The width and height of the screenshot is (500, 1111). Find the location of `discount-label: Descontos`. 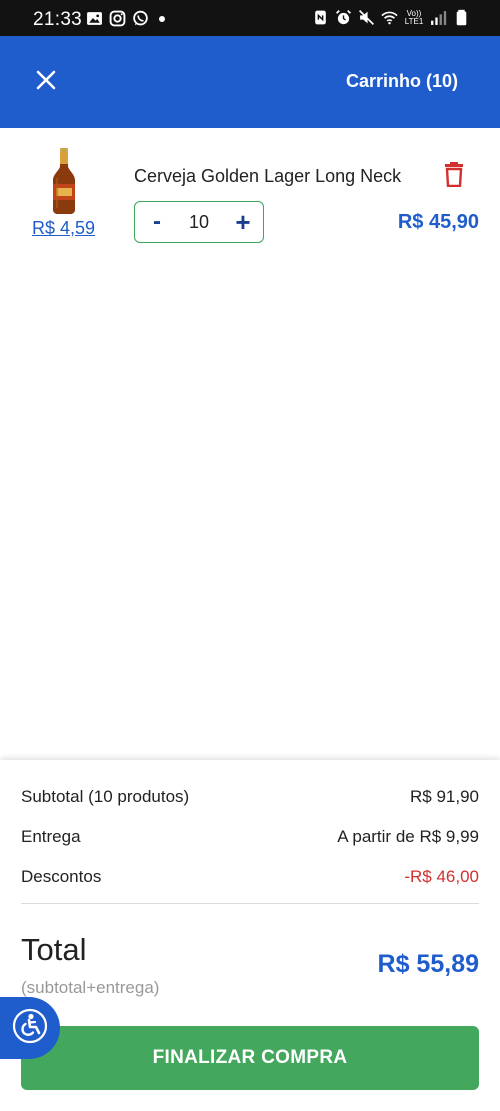

discount-label: Descontos is located at coordinates (61, 876).